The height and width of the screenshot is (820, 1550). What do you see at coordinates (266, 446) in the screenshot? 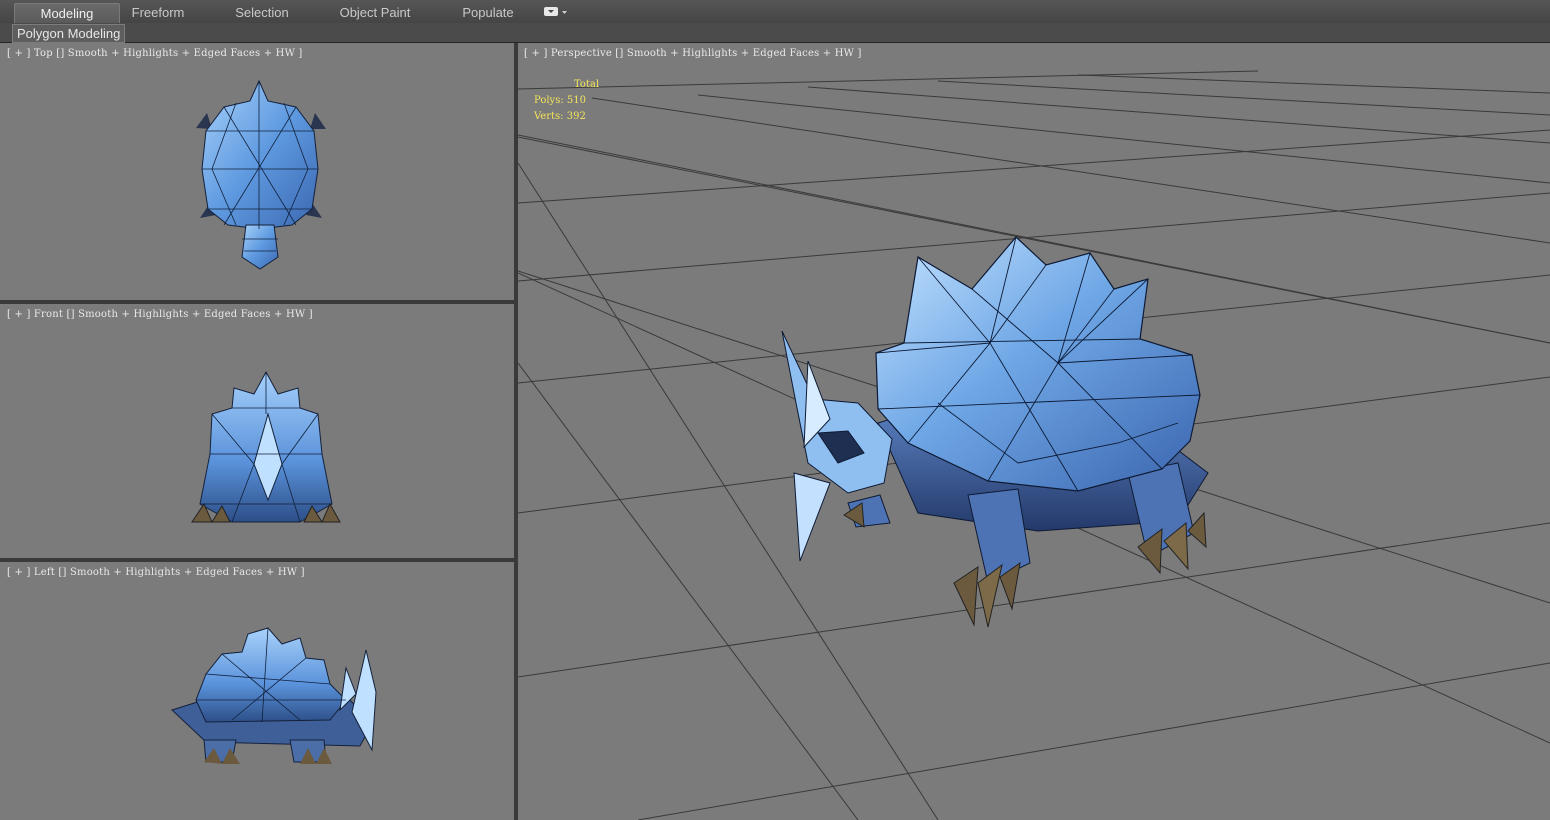
I see `turtle-model-front` at bounding box center [266, 446].